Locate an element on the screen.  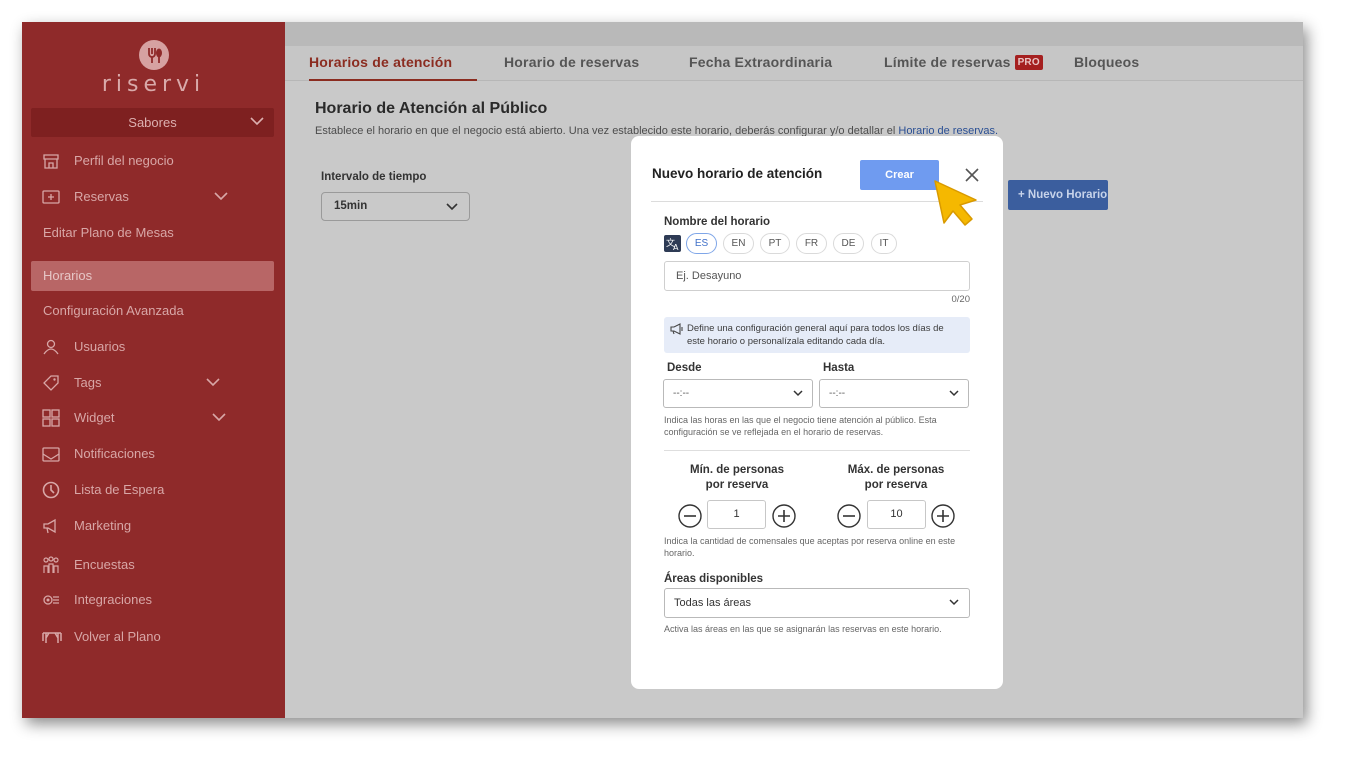
name-label: Nombre del horario is located at coordinates (717, 222).